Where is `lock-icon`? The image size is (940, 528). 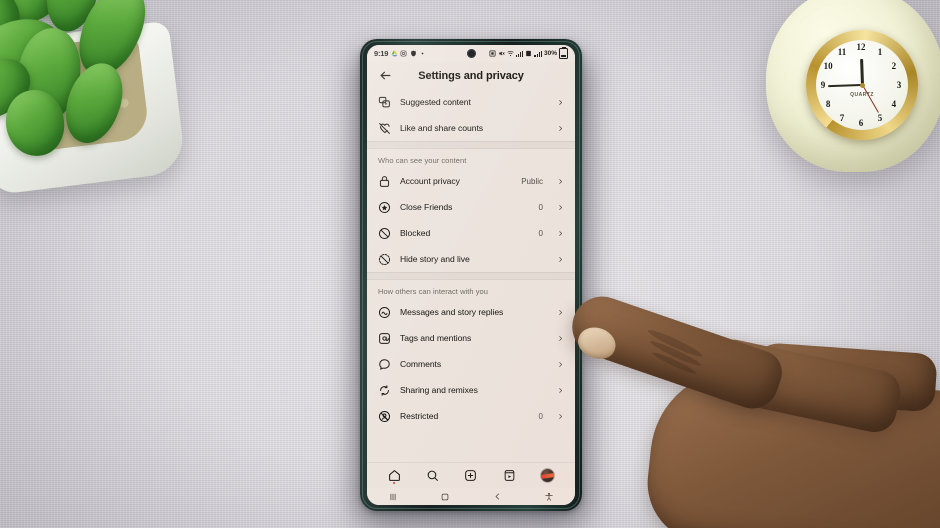 lock-icon is located at coordinates (384, 181).